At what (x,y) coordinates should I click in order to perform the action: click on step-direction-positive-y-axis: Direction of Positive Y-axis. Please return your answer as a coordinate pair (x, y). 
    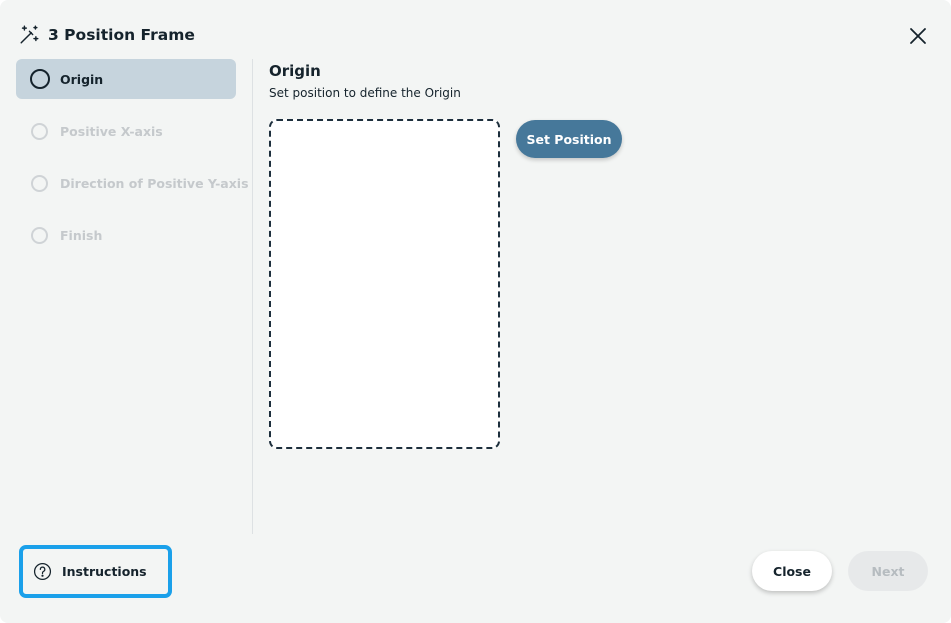
    Looking at the image, I should click on (132, 183).